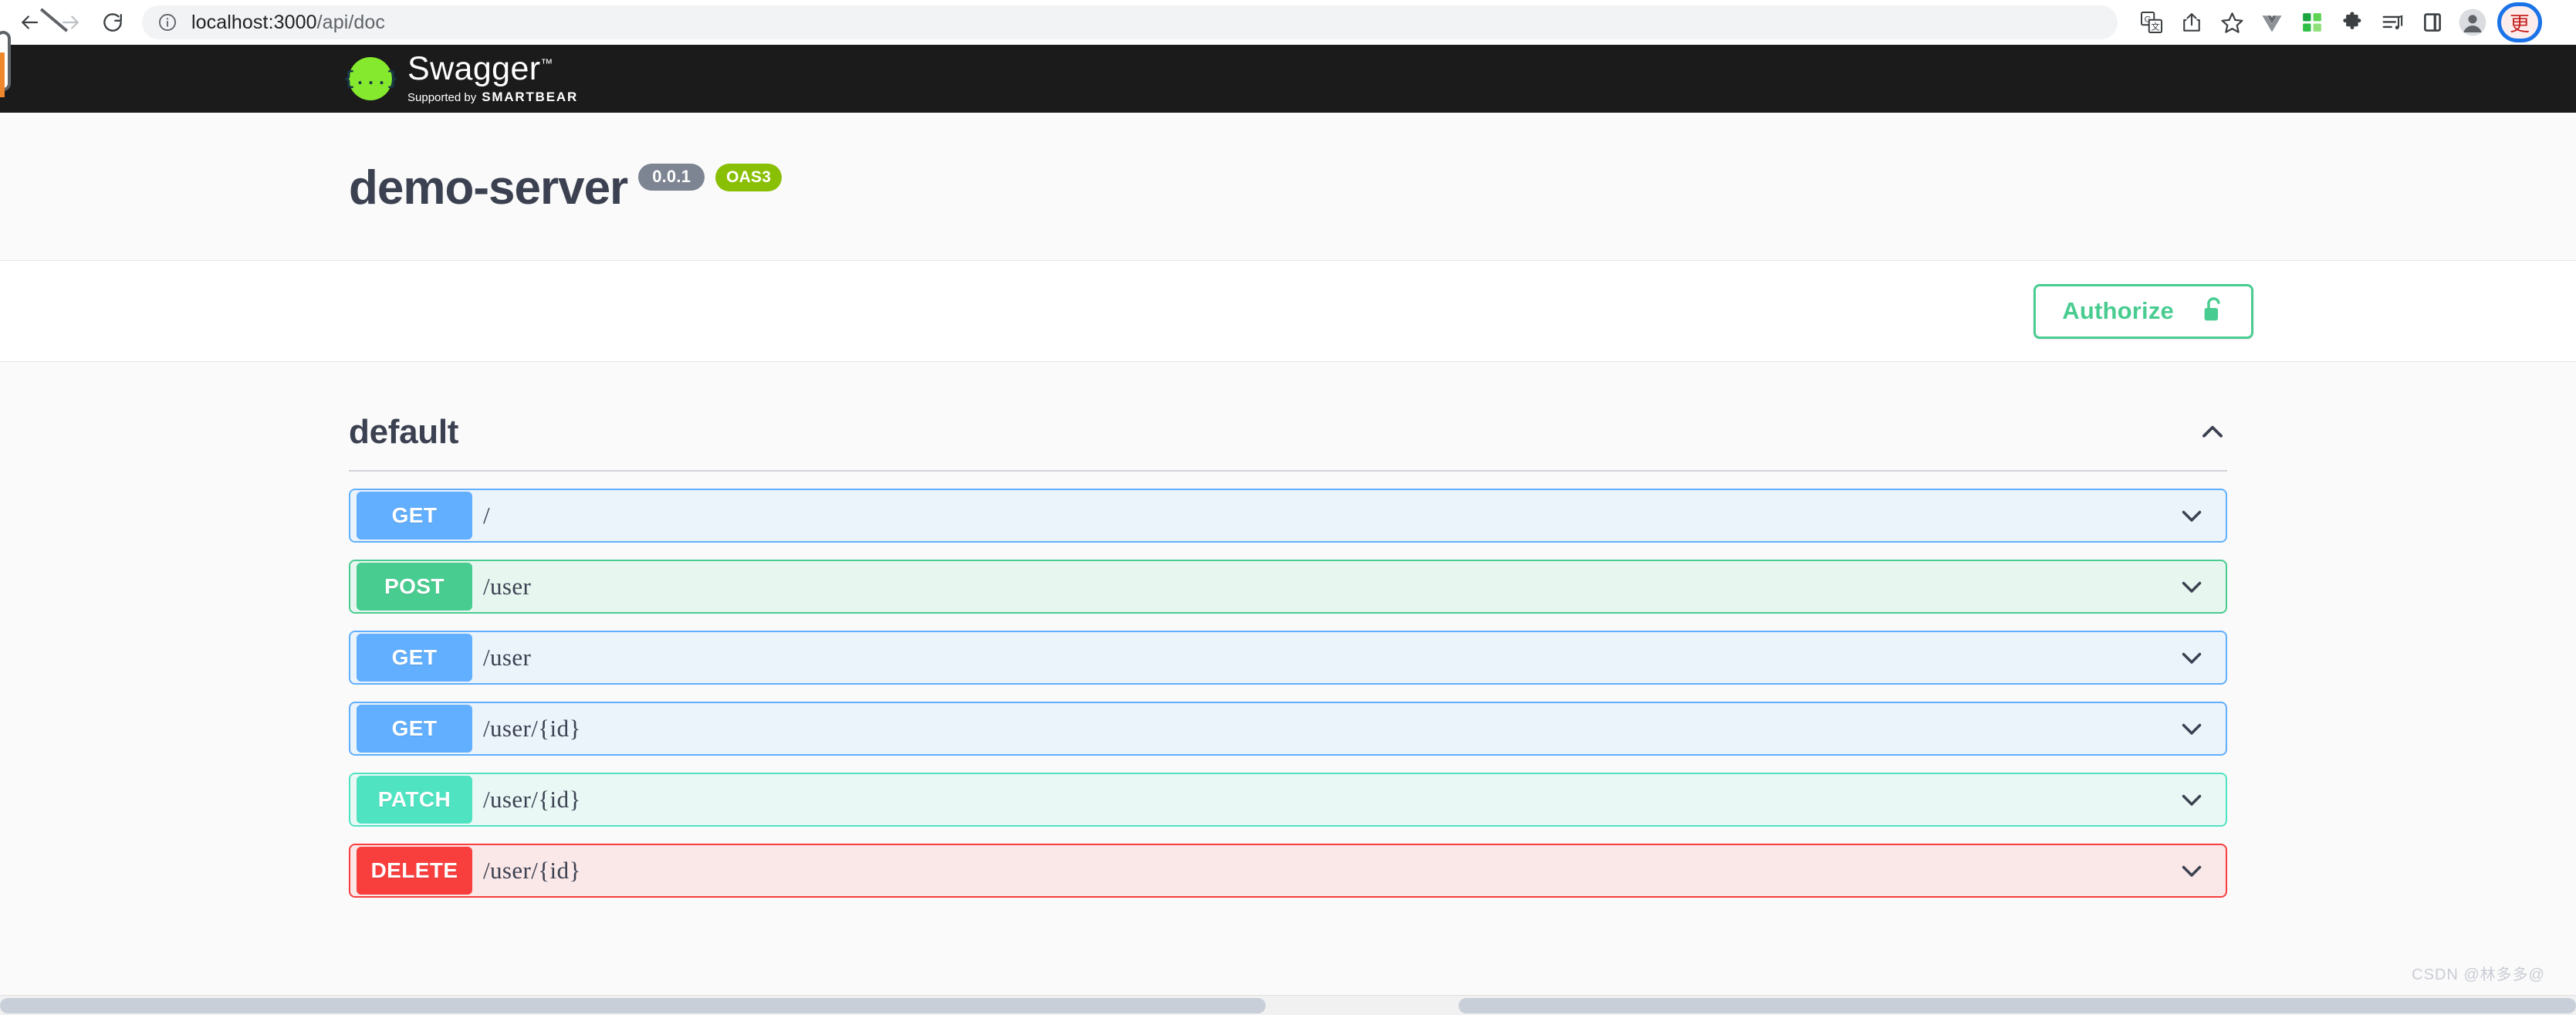  I want to click on swagger-braces-icon: {...}, so click(370, 79).